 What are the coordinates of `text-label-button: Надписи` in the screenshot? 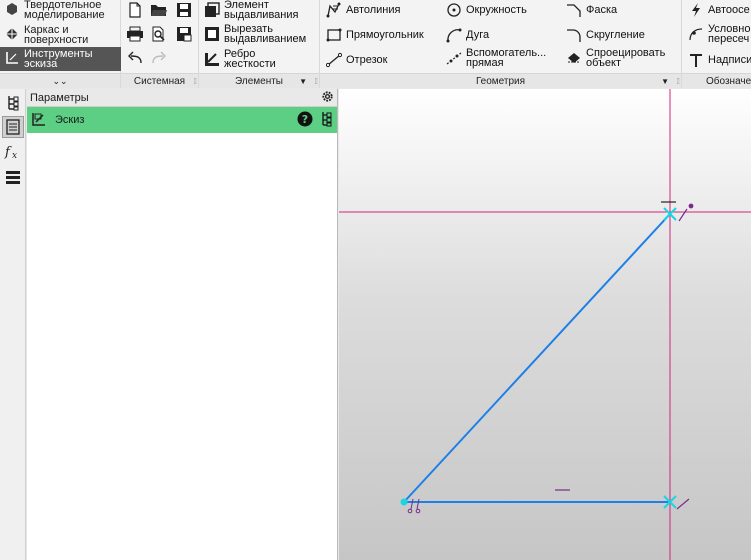 It's located at (719, 60).